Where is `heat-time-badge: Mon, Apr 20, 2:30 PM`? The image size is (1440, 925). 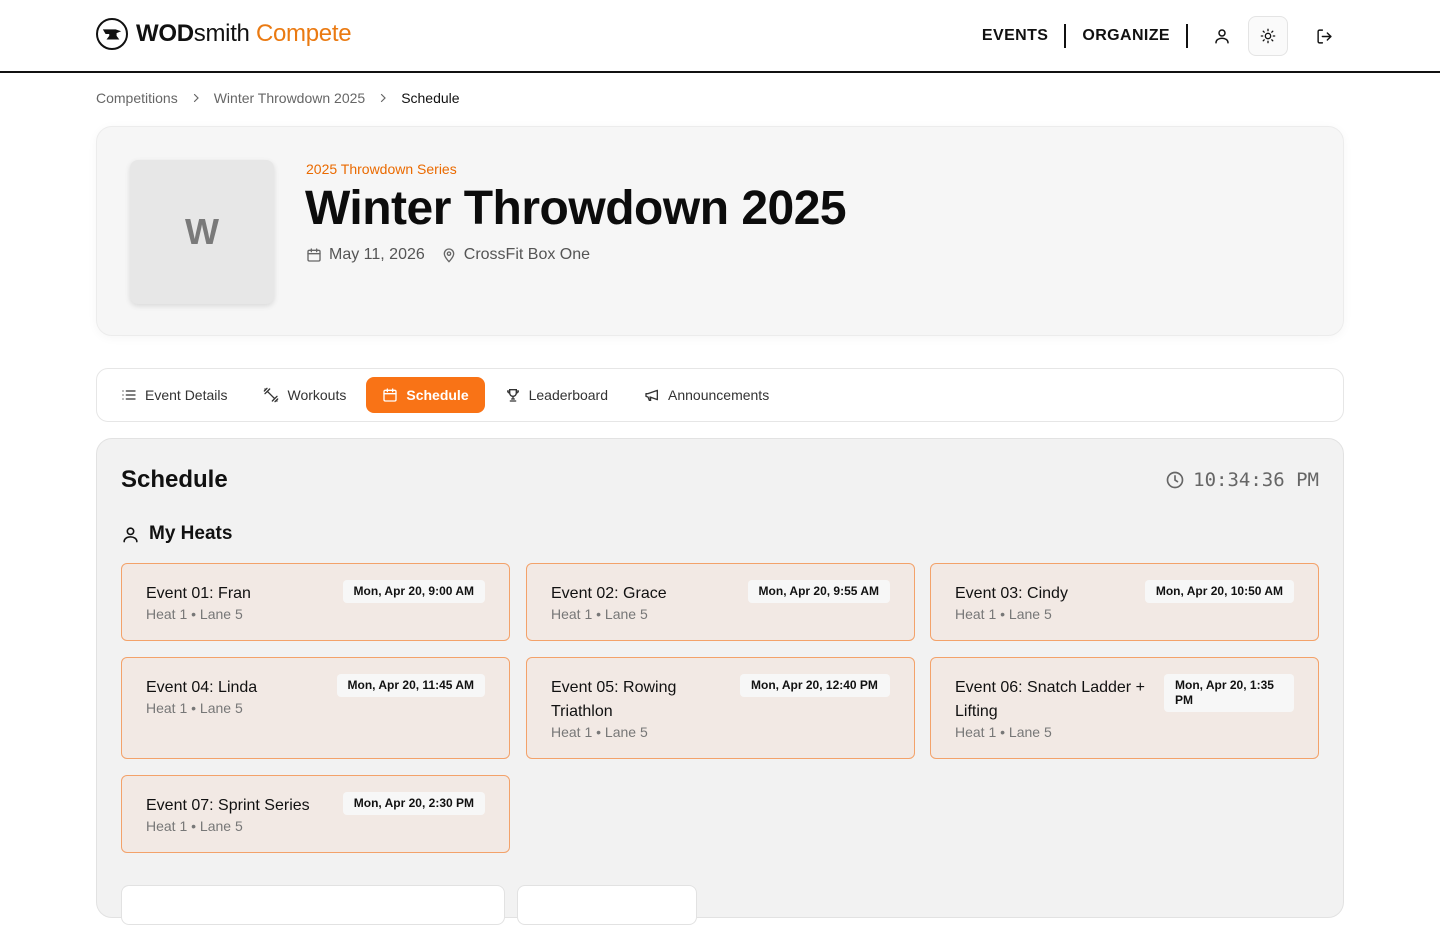
heat-time-badge: Mon, Apr 20, 2:30 PM is located at coordinates (413, 803).